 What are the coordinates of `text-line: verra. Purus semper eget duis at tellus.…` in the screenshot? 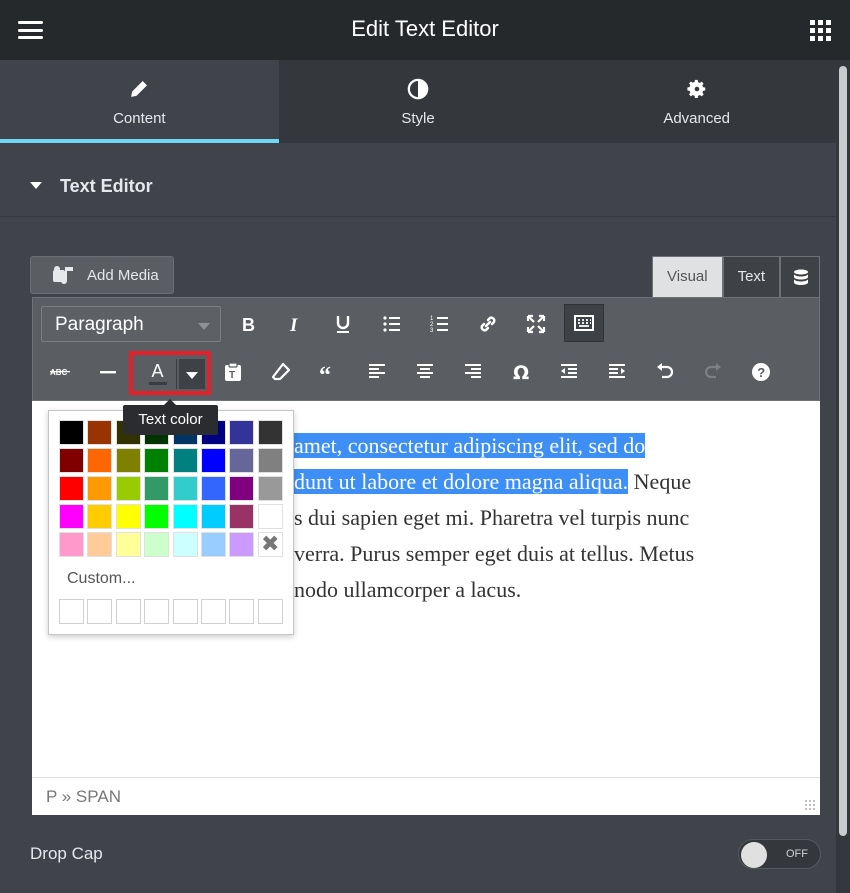 It's located at (494, 554).